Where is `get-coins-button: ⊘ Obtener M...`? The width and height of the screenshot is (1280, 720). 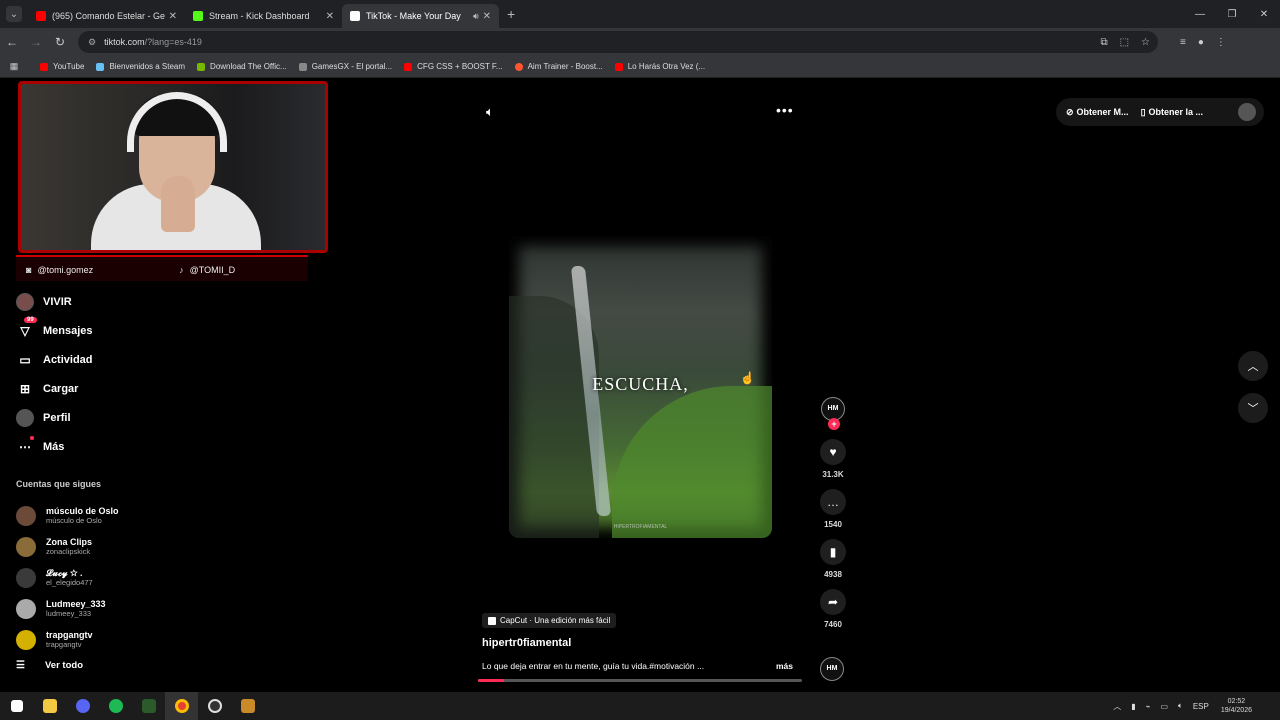
get-coins-button: ⊘ Obtener M... is located at coordinates (1097, 112).